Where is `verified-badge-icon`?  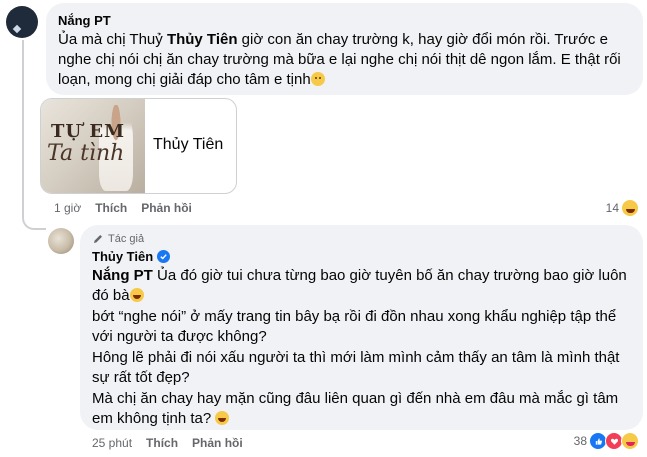 verified-badge-icon is located at coordinates (164, 256).